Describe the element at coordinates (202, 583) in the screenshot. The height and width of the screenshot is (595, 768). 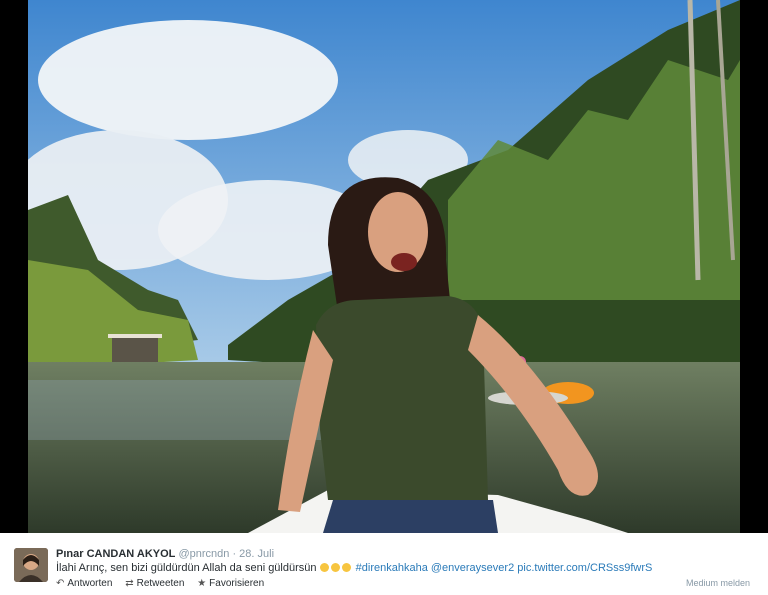
I see `star-icon: ★` at that location.